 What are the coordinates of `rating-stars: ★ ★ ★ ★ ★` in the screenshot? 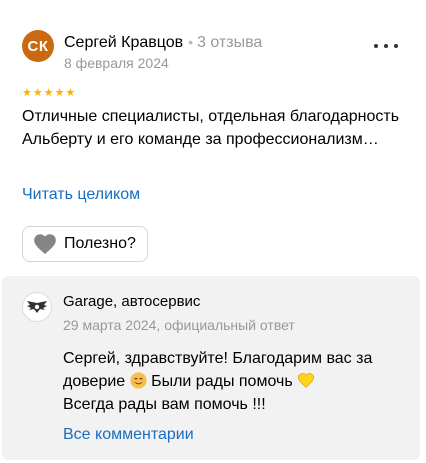 It's located at (48, 93).